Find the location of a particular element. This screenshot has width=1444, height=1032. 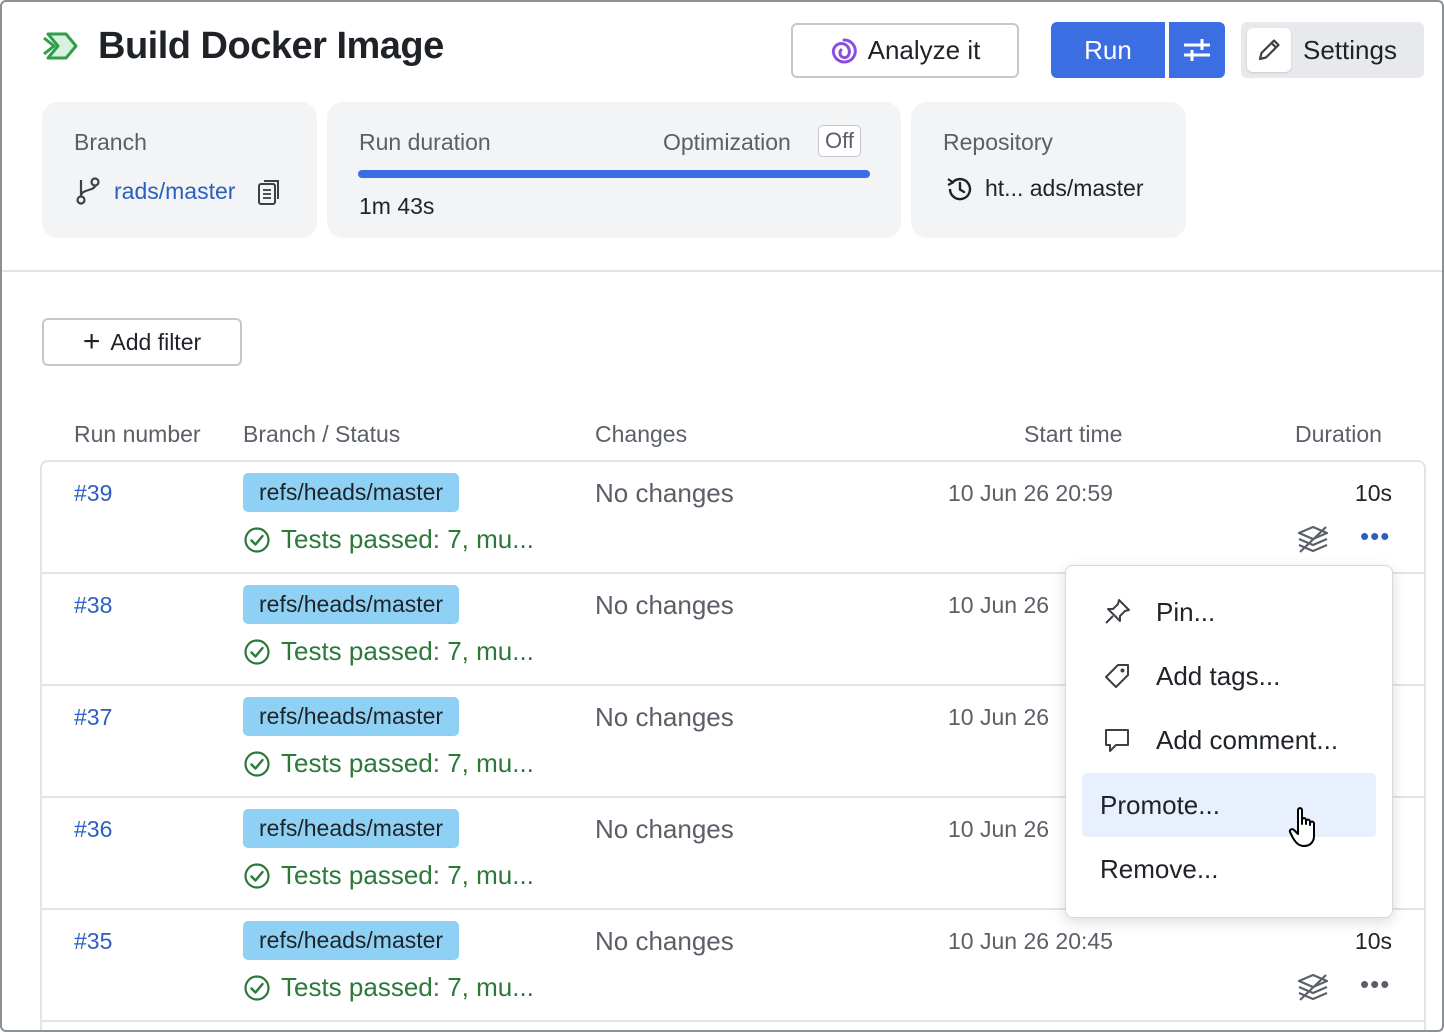

run-duration-value: 1m 43s is located at coordinates (397, 206).